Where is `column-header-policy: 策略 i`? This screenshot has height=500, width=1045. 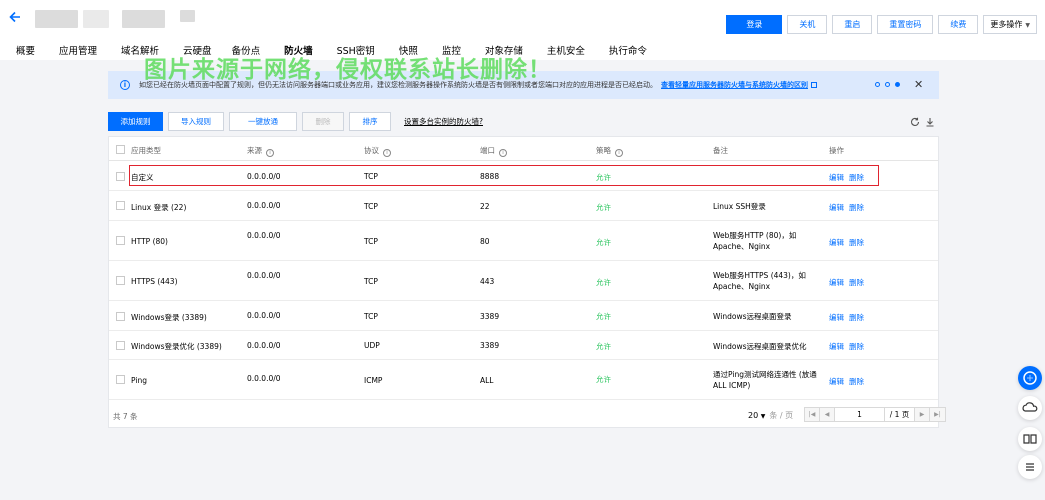 column-header-policy: 策略 i is located at coordinates (609, 151).